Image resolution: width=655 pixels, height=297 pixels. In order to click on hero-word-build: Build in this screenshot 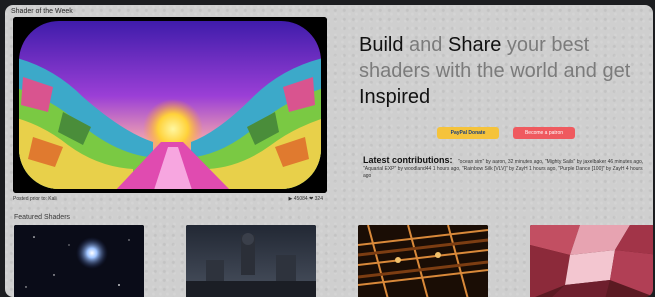, I will do `click(381, 45)`.